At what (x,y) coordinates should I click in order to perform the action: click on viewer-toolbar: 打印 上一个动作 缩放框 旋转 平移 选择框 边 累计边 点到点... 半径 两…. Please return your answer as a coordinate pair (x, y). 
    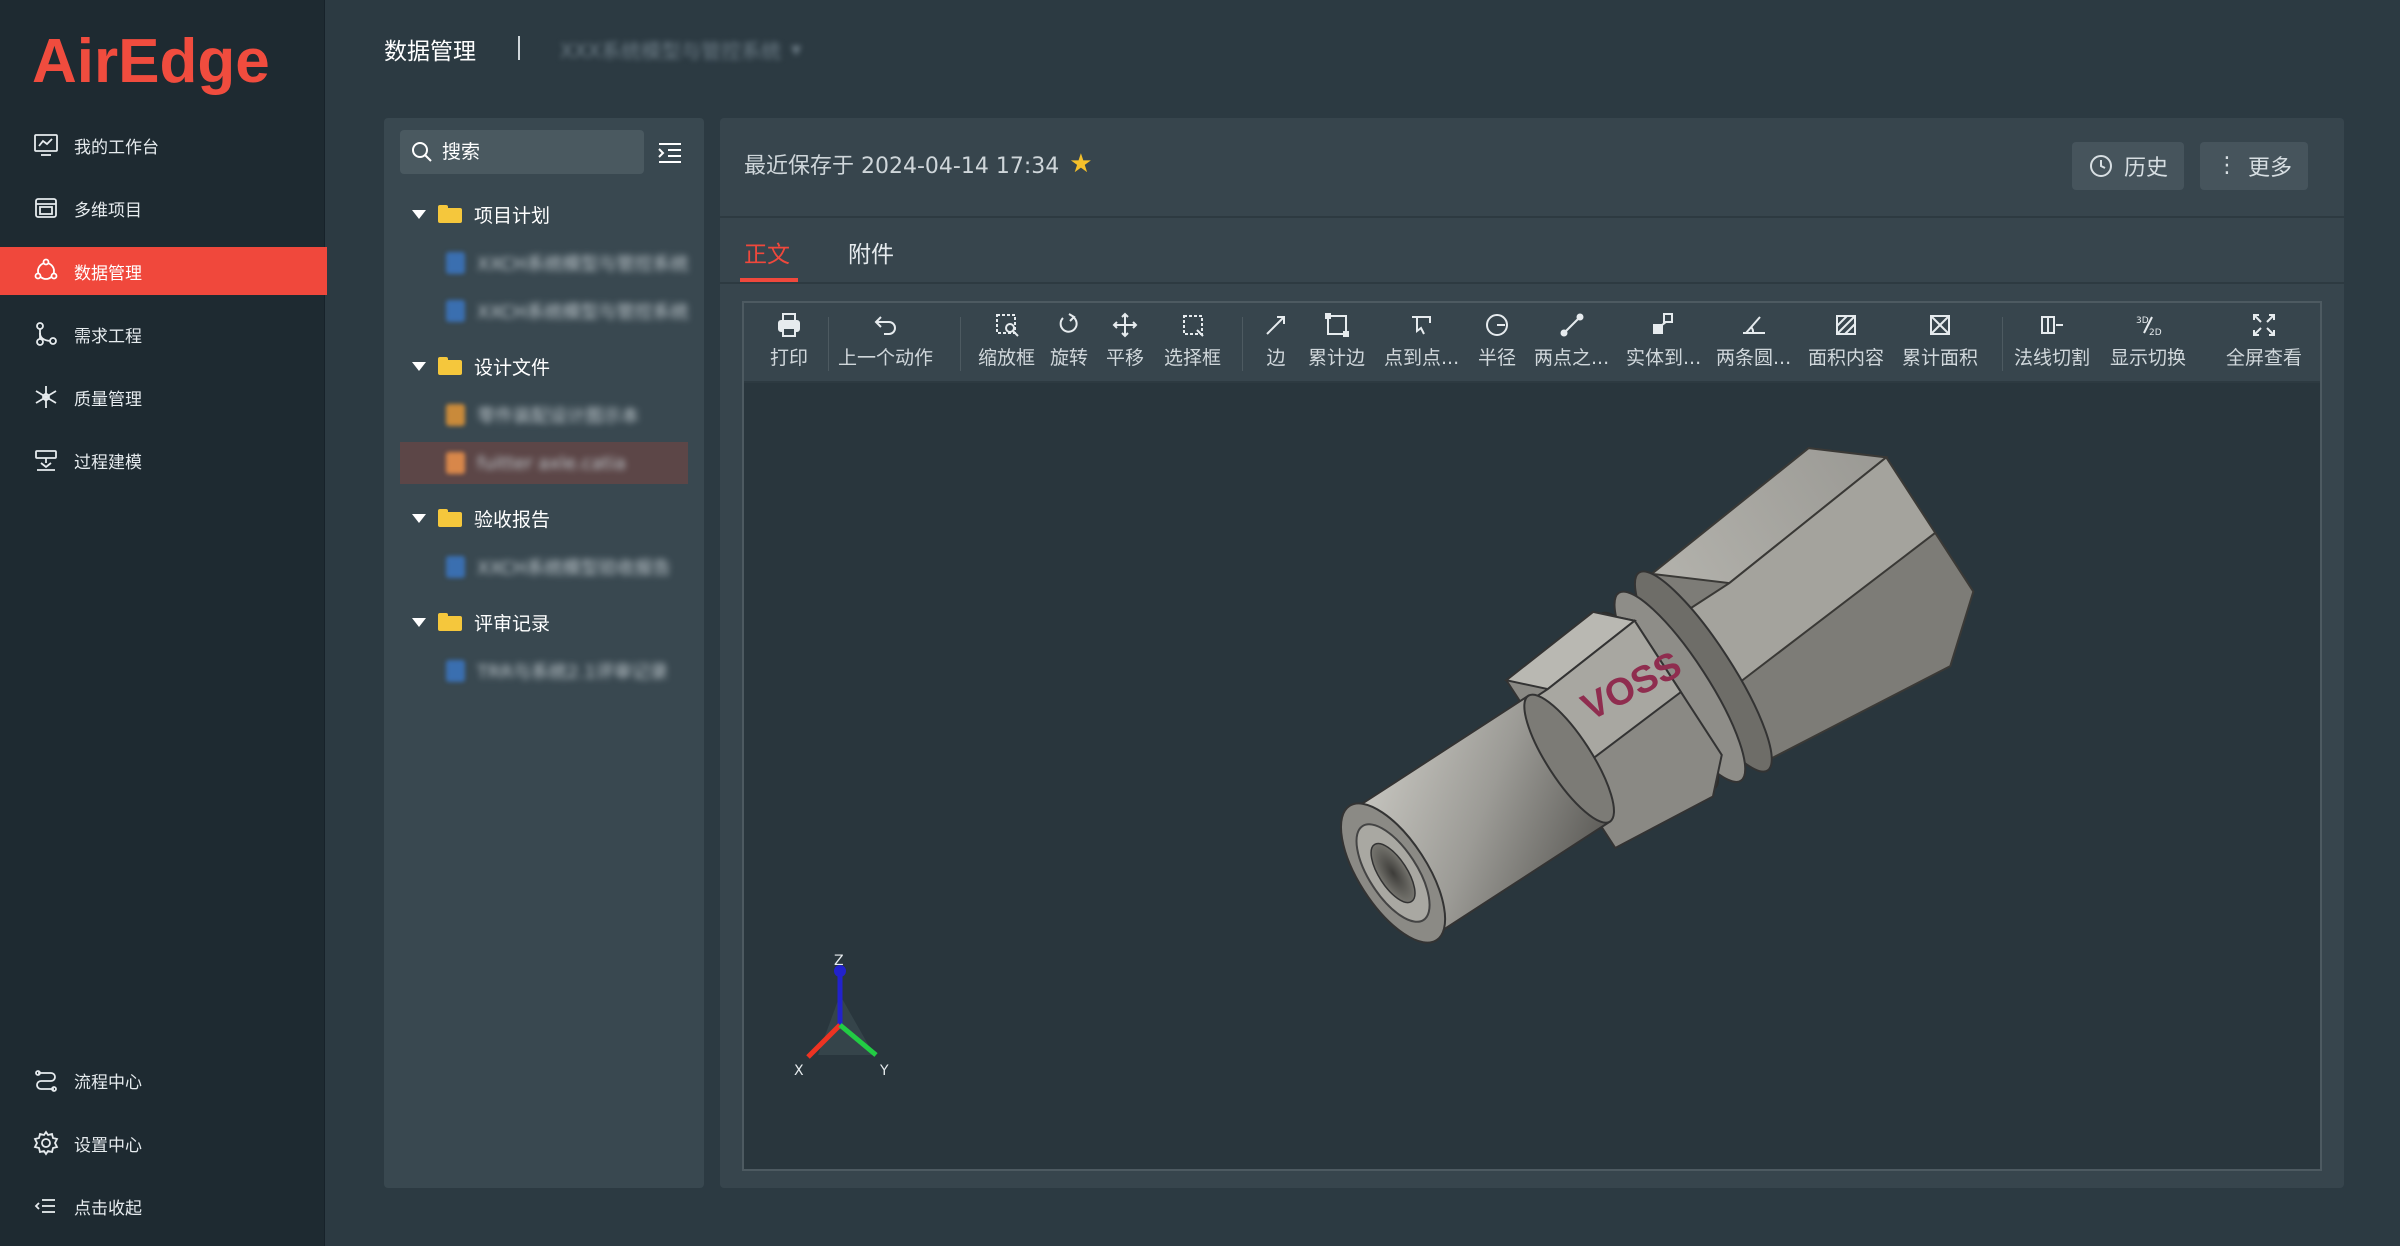
    Looking at the image, I should click on (1532, 343).